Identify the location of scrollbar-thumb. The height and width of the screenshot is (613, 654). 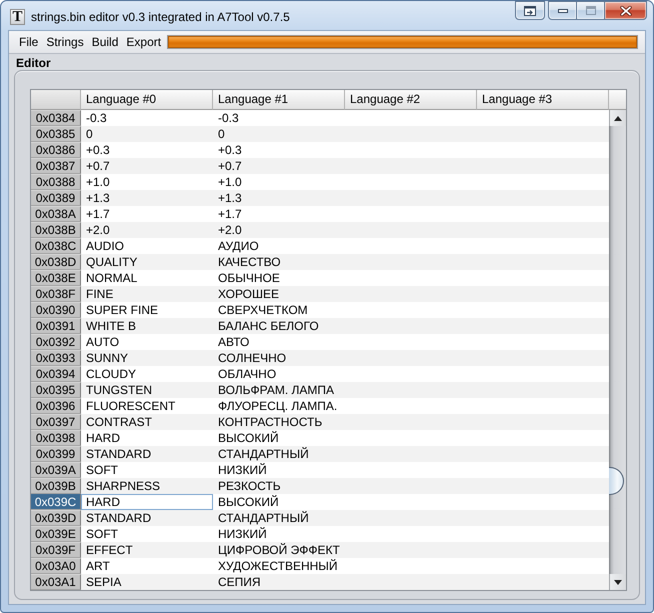
(616, 481).